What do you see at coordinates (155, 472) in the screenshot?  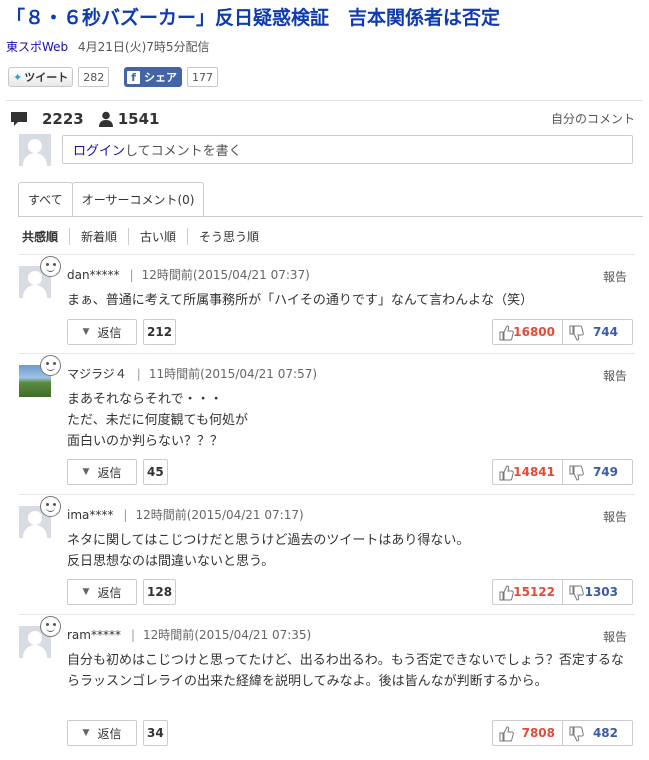 I see `reply-count: 45` at bounding box center [155, 472].